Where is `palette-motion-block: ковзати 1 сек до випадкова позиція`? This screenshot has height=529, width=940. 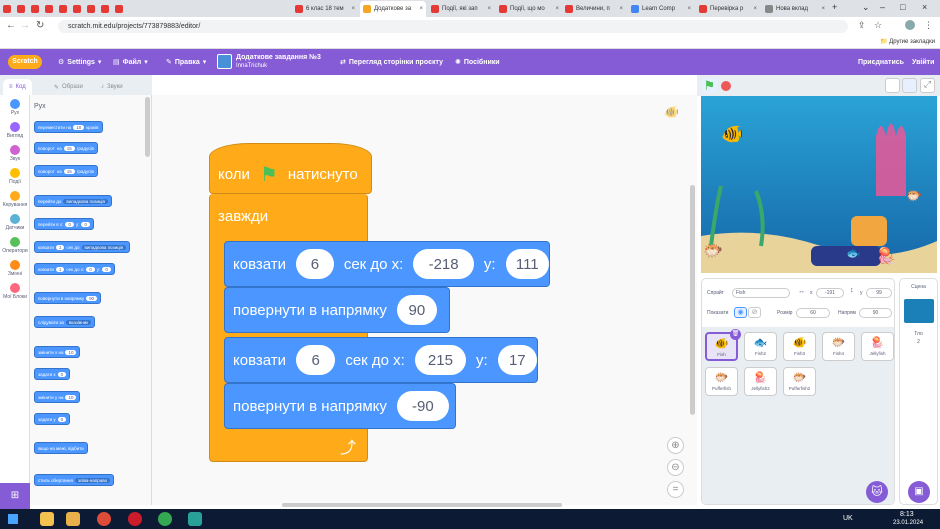
palette-motion-block: ковзати 1 сек до випадкова позиція is located at coordinates (82, 247).